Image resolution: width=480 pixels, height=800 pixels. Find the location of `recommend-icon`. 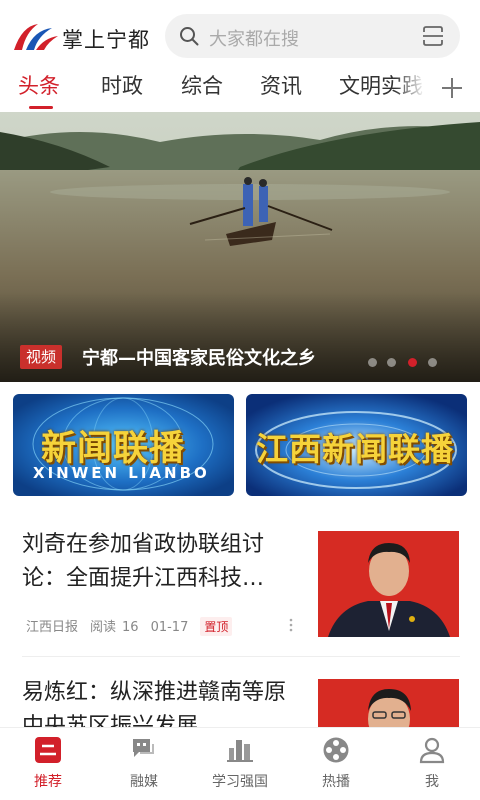

recommend-icon is located at coordinates (48, 750).